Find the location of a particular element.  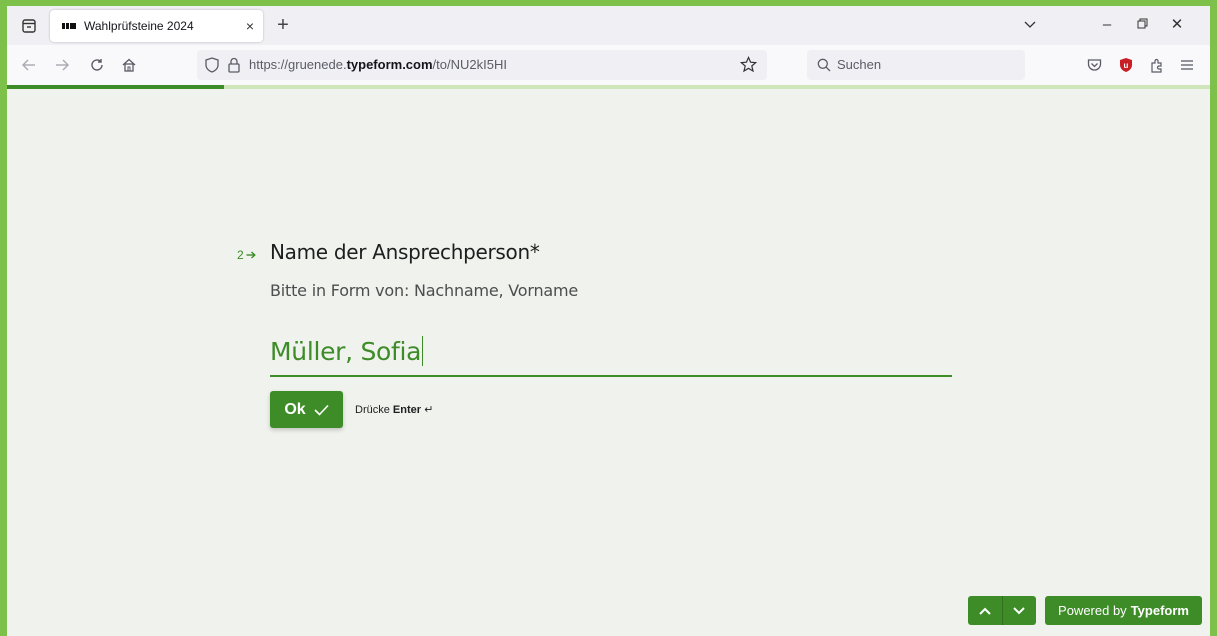

forward-icon is located at coordinates (62, 65).